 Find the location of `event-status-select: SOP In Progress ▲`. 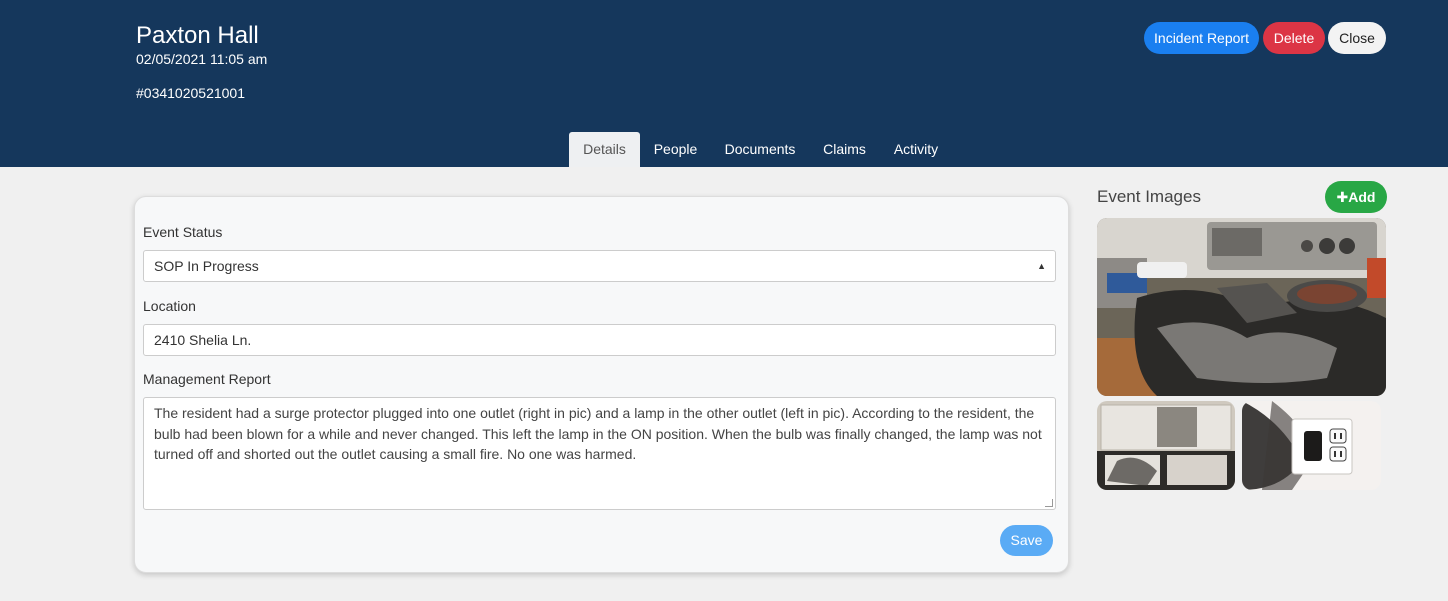

event-status-select: SOP In Progress ▲ is located at coordinates (599, 266).